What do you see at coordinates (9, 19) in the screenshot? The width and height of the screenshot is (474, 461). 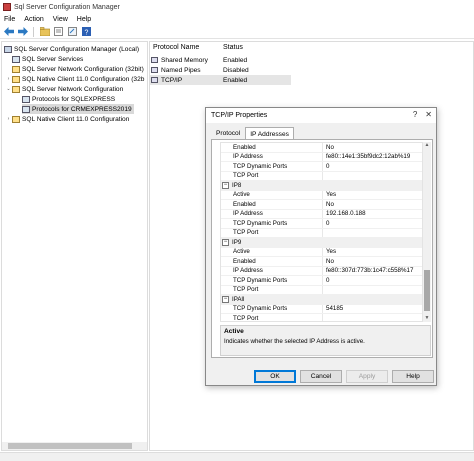 I see `menu-file: File` at bounding box center [9, 19].